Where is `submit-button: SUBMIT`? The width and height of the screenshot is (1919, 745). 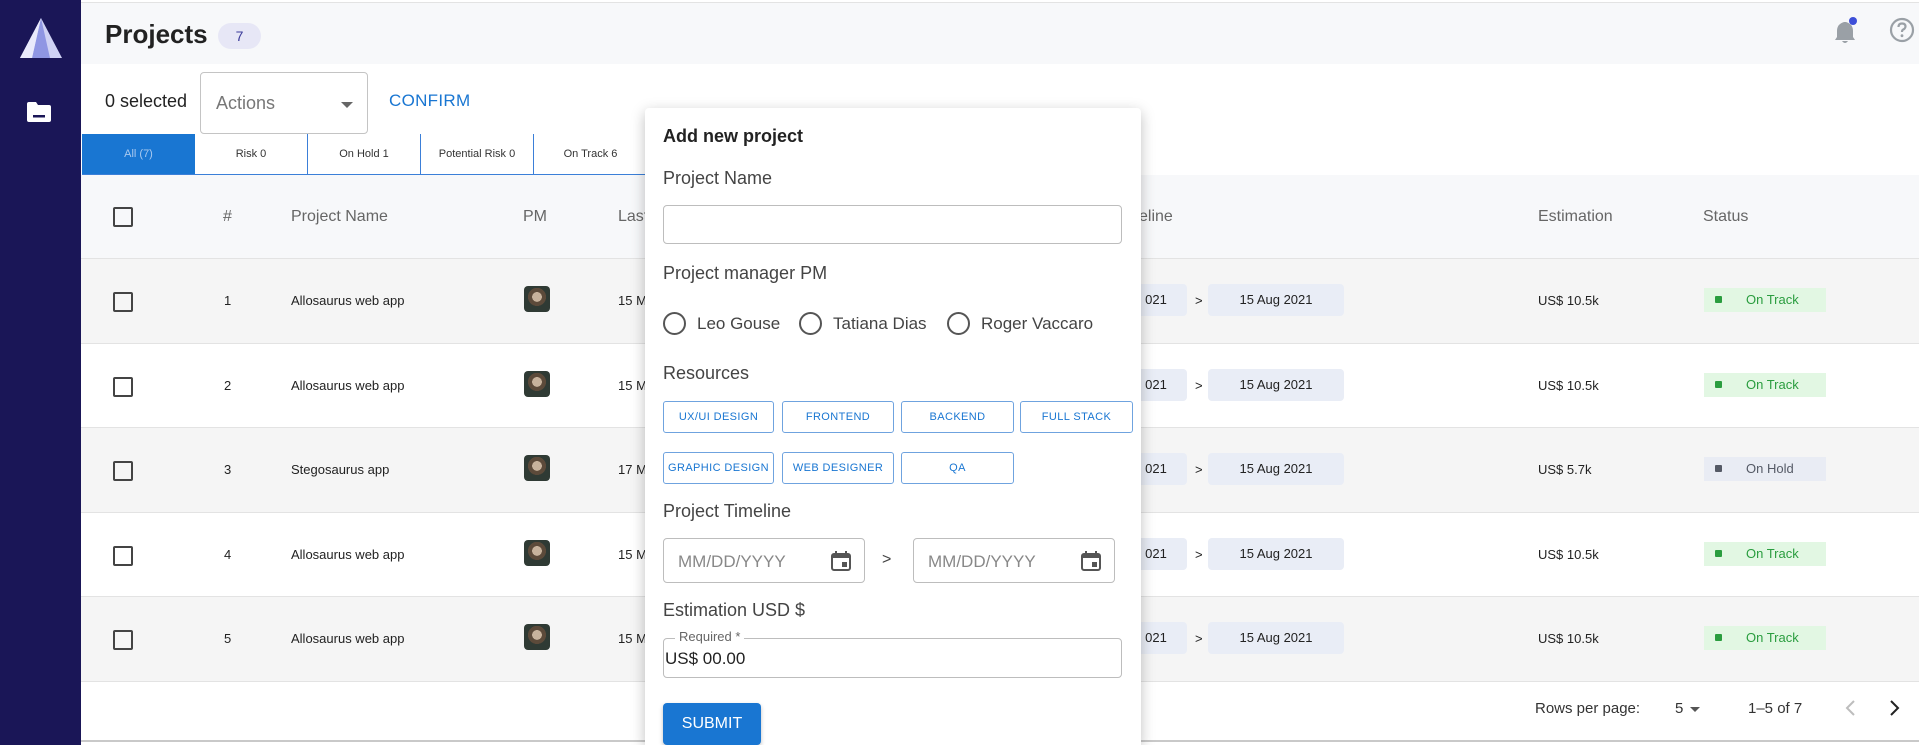
submit-button: SUBMIT is located at coordinates (712, 724).